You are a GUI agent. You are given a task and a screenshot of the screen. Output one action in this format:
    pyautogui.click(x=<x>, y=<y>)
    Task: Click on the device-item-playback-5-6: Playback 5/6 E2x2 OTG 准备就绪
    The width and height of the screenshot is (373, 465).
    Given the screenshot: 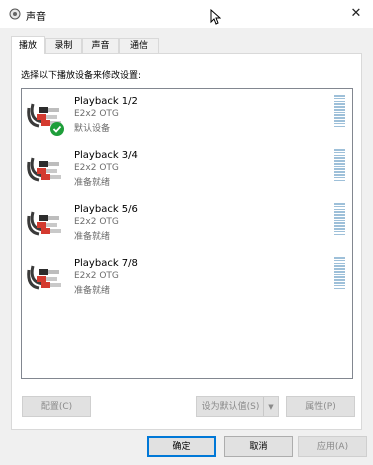 What is the action you would take?
    pyautogui.click(x=187, y=226)
    